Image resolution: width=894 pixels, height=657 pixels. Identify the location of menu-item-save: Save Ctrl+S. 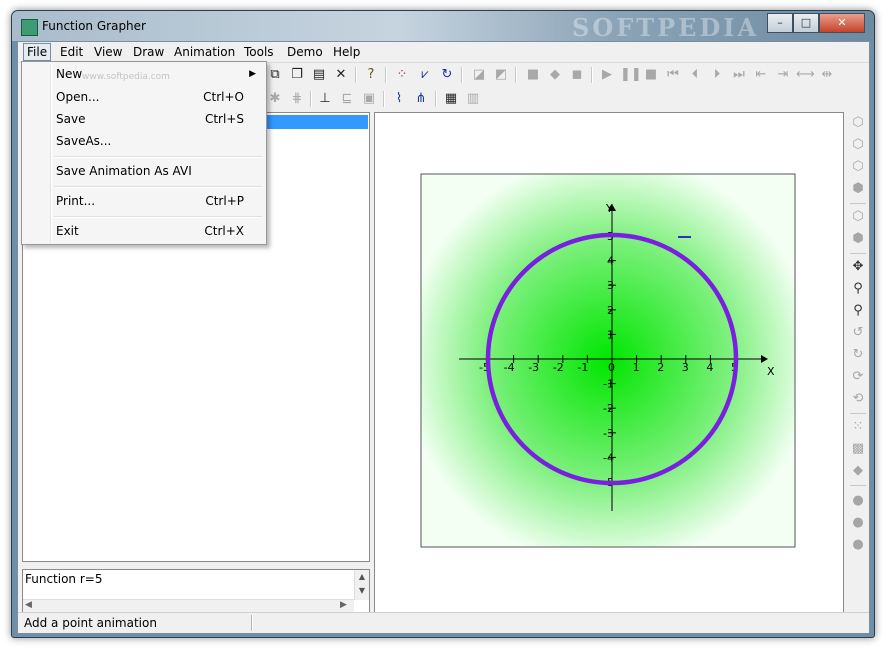
(144, 119).